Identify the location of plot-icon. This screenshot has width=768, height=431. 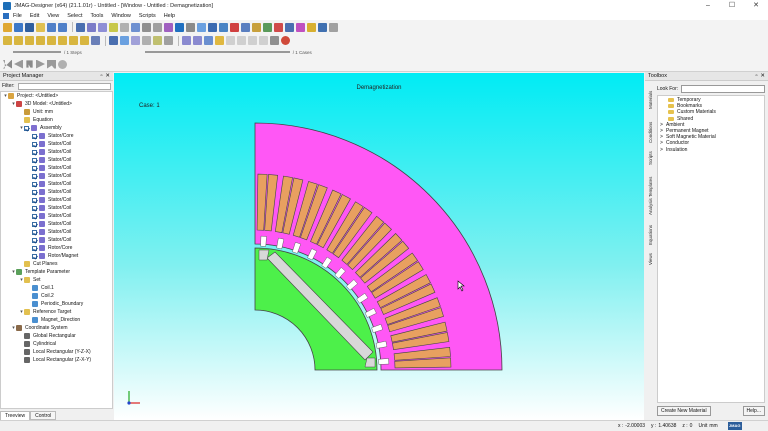
(168, 27).